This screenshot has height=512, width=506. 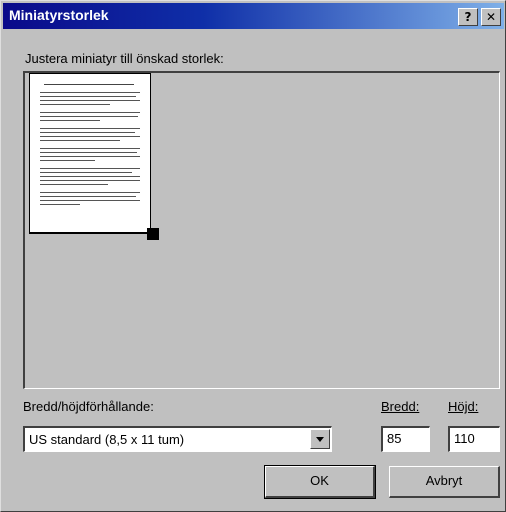 What do you see at coordinates (405, 439) in the screenshot?
I see `width-field: 85` at bounding box center [405, 439].